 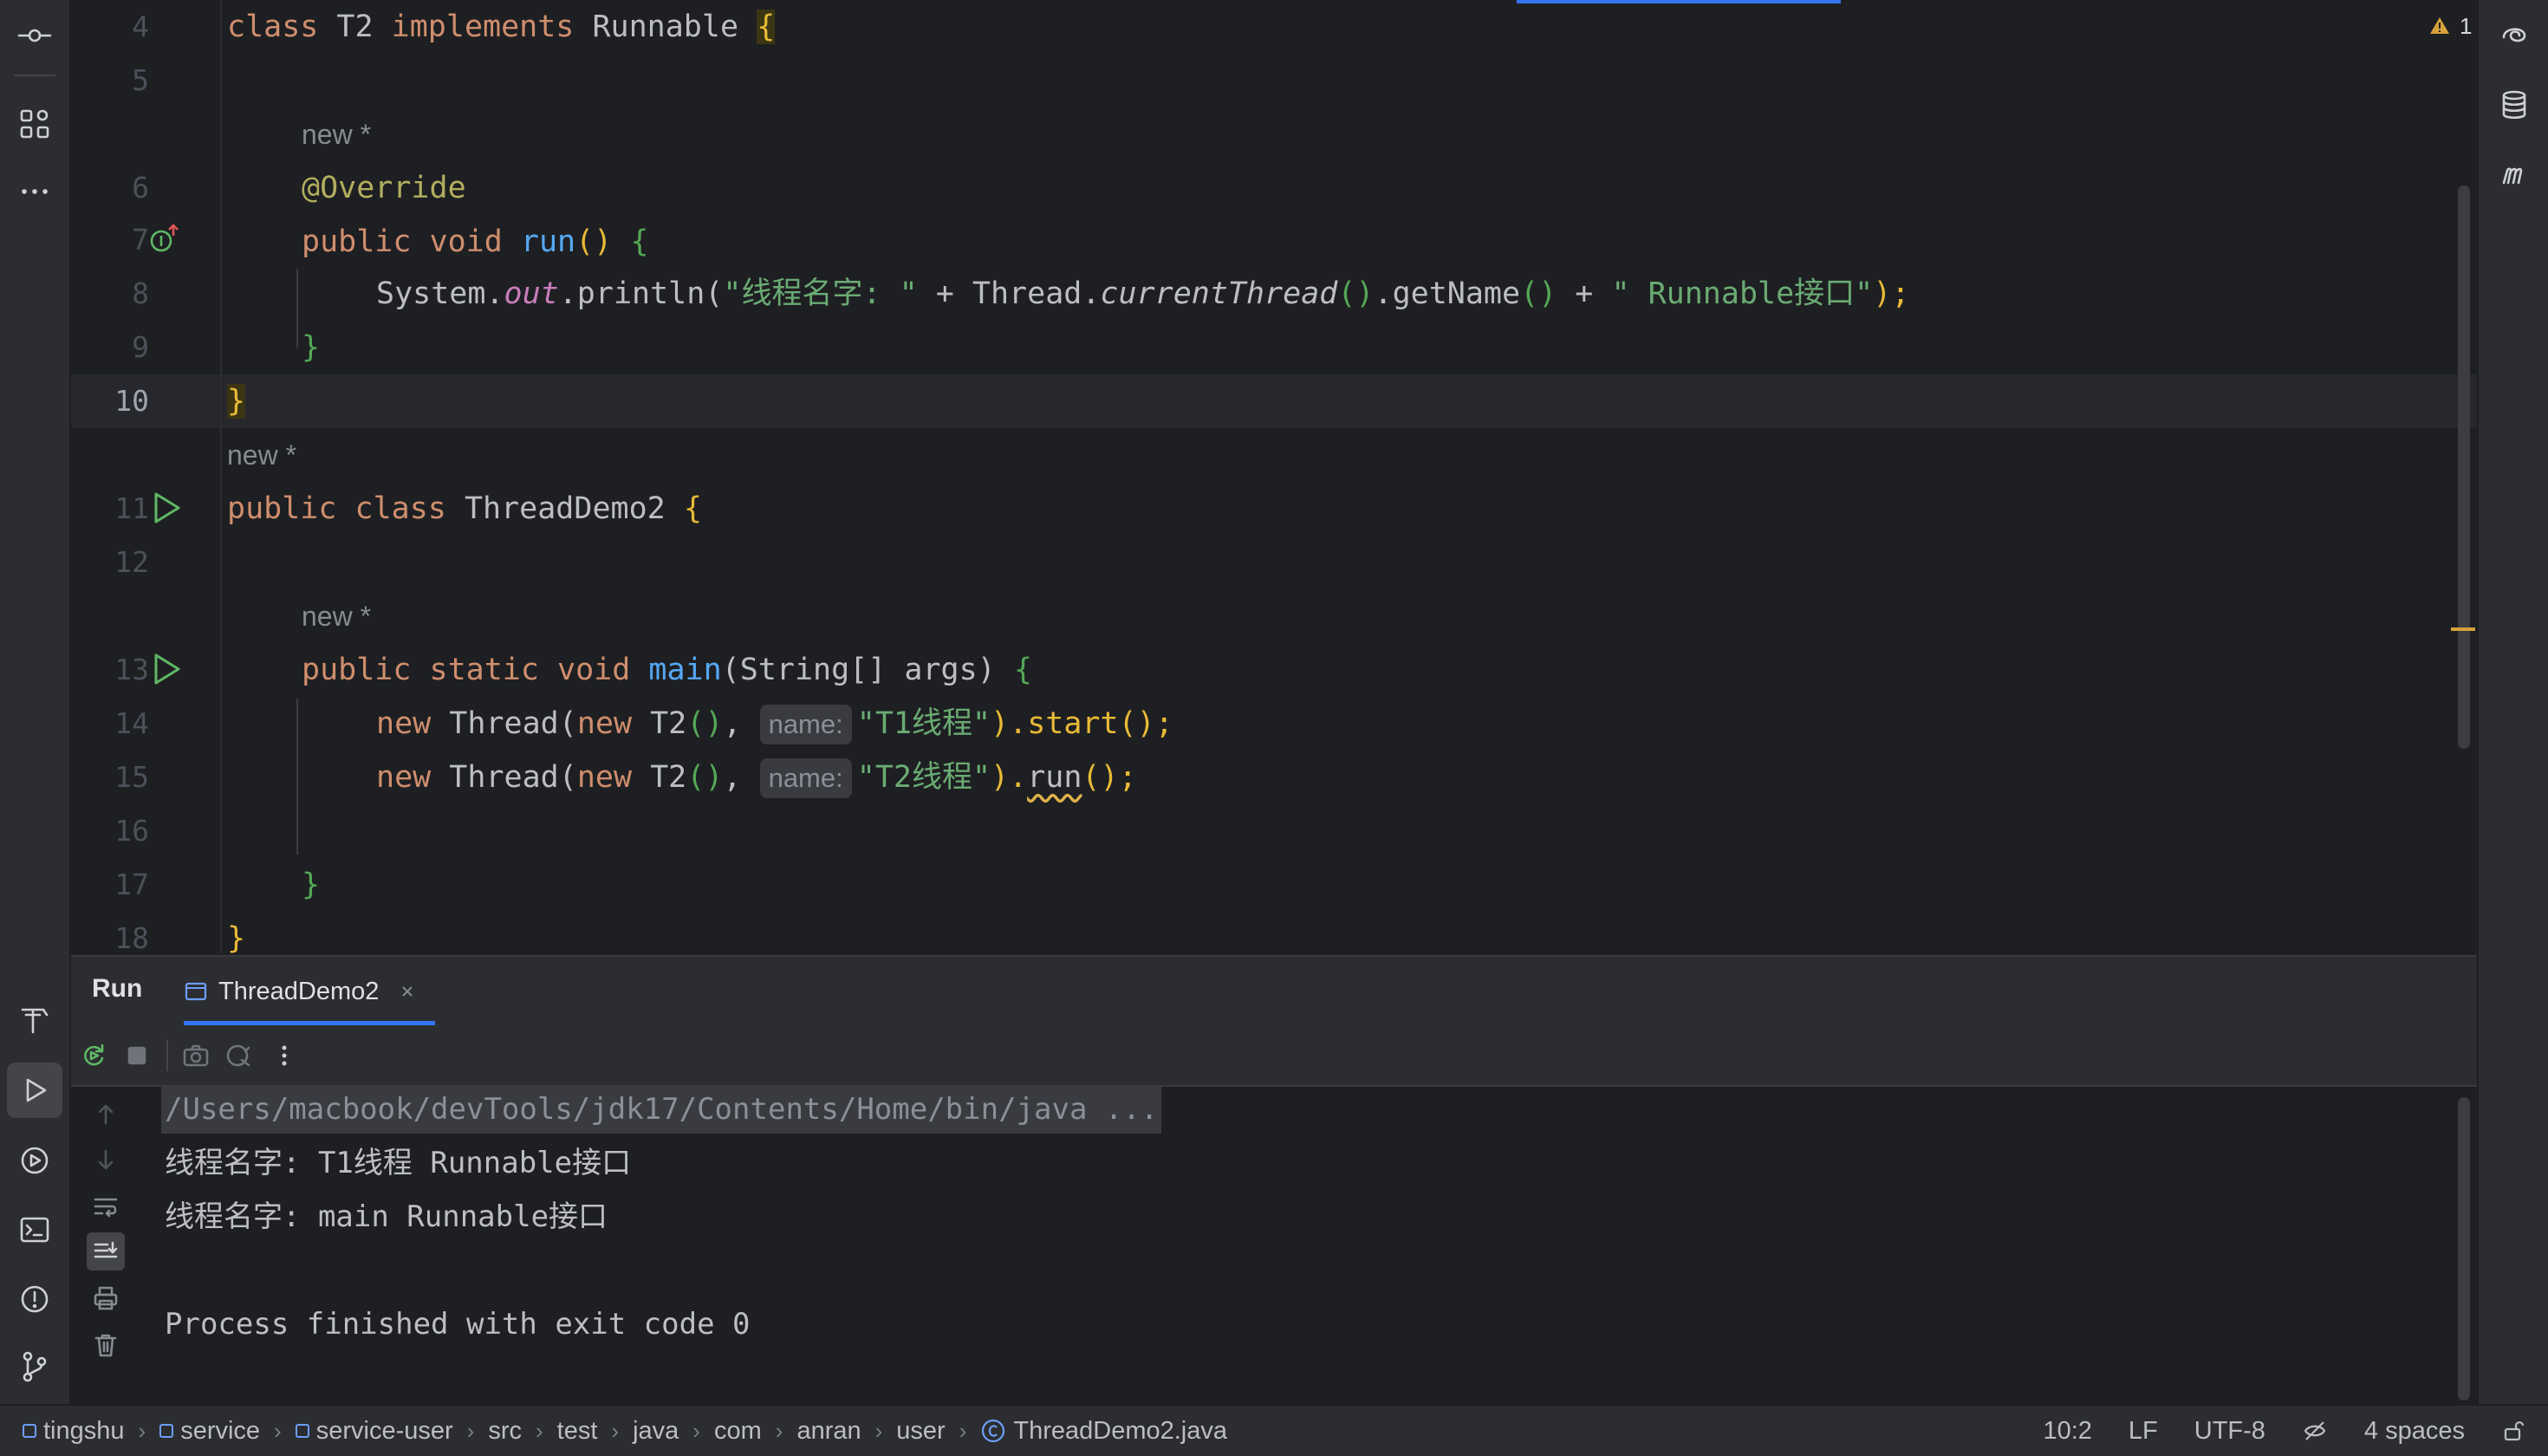 What do you see at coordinates (2513, 174) in the screenshot?
I see `maven-icon` at bounding box center [2513, 174].